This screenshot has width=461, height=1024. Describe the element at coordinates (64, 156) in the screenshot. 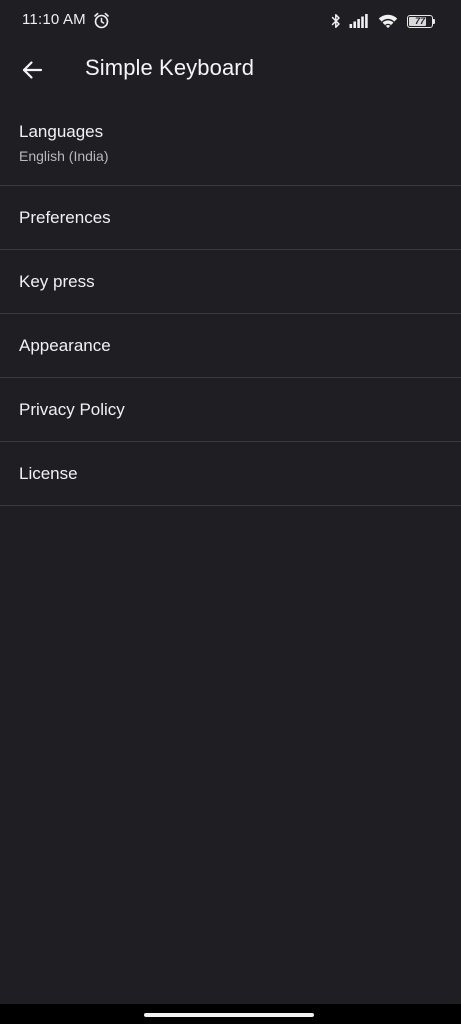

I see `settings-item-subtitle: English (India)` at that location.